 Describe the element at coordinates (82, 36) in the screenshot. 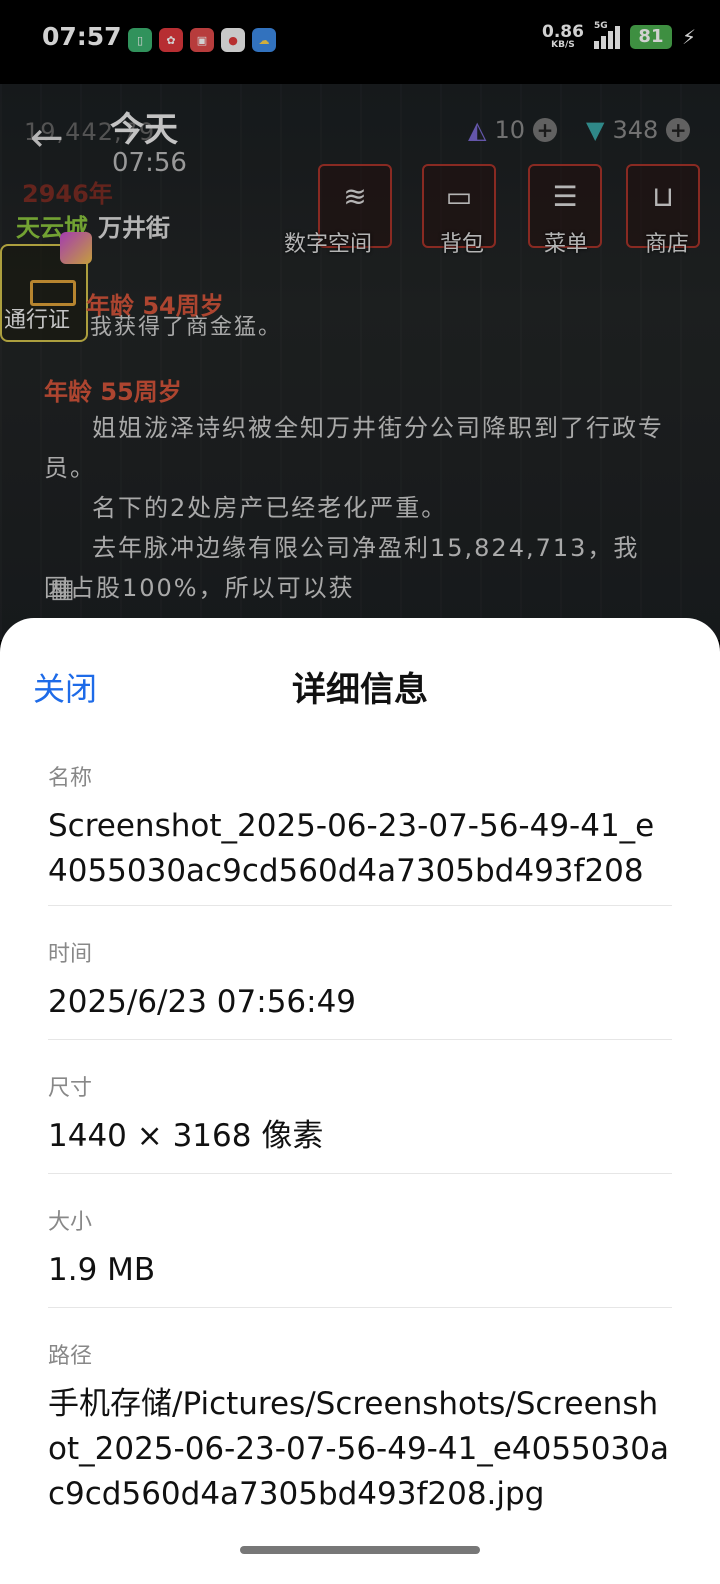

I see `status-time: 07:57` at that location.